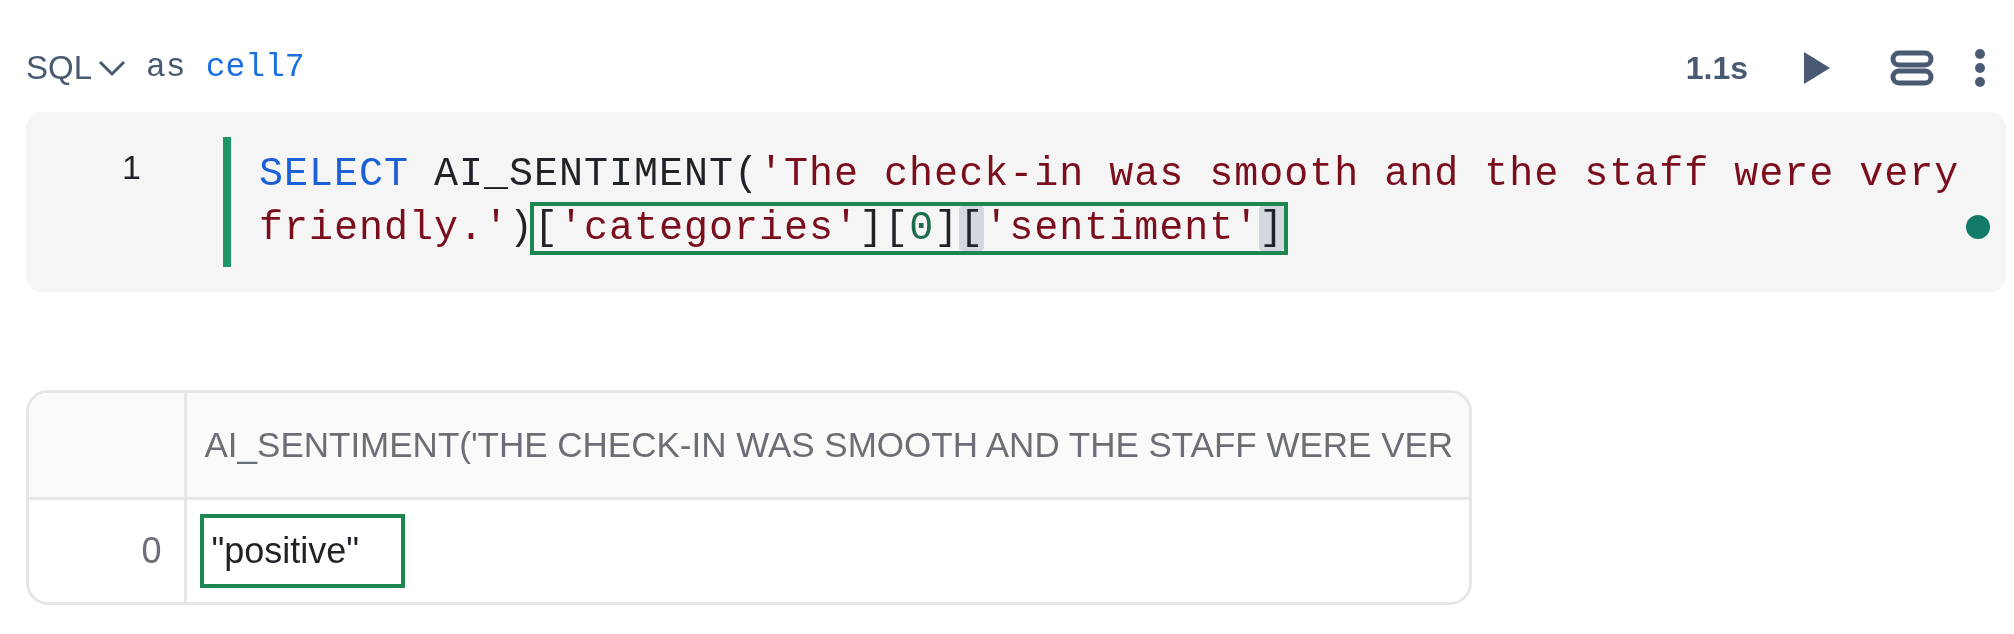 The width and height of the screenshot is (2014, 634). Describe the element at coordinates (302, 550) in the screenshot. I see `table-cell: "positive"` at that location.